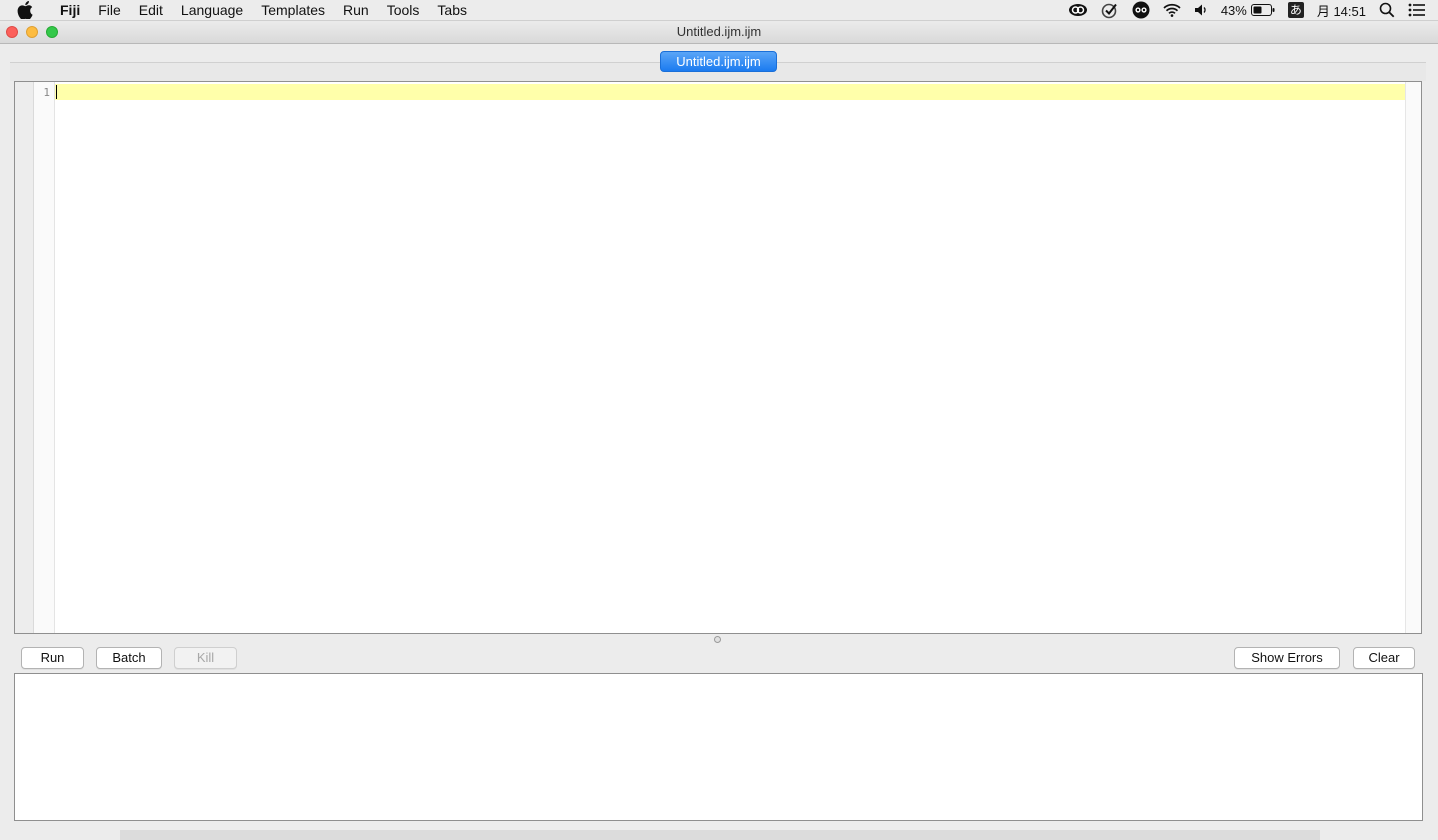 The height and width of the screenshot is (840, 1438). What do you see at coordinates (1172, 10) in the screenshot?
I see `wifi-icon` at bounding box center [1172, 10].